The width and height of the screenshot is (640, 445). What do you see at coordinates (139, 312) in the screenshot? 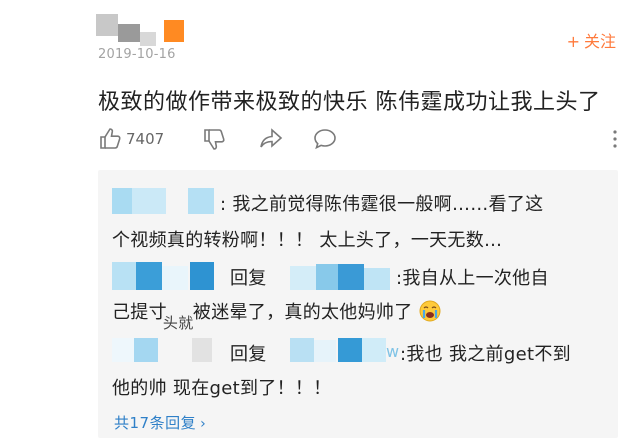
I see `reply-text: 己提寸` at bounding box center [139, 312].